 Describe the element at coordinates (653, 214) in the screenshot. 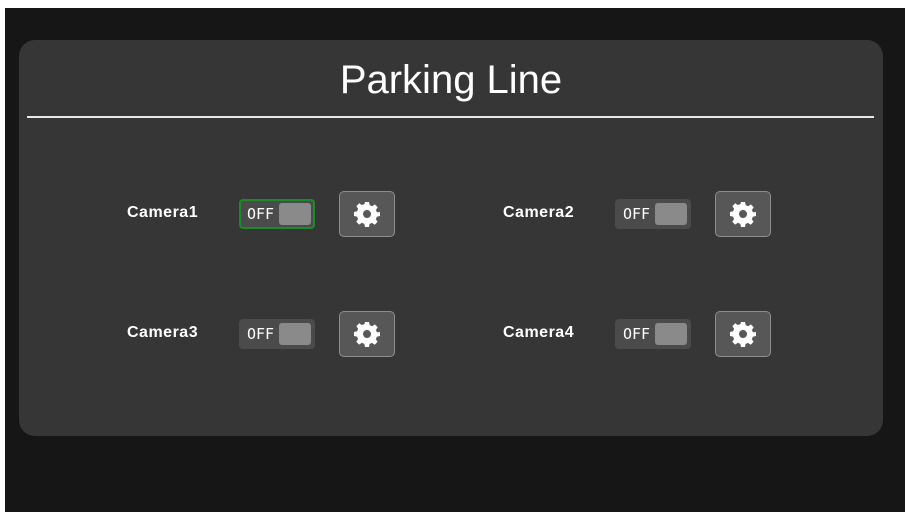

I see `camera2-toggle: OFF` at that location.